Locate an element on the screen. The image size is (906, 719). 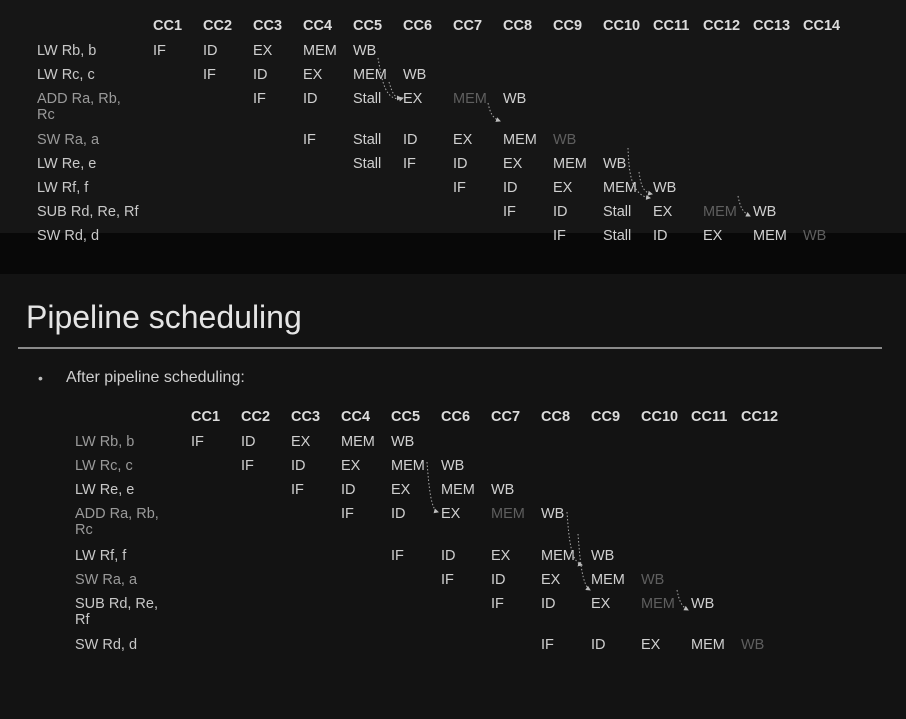
instruction-label: LW Rc, c is located at coordinates (66, 75).